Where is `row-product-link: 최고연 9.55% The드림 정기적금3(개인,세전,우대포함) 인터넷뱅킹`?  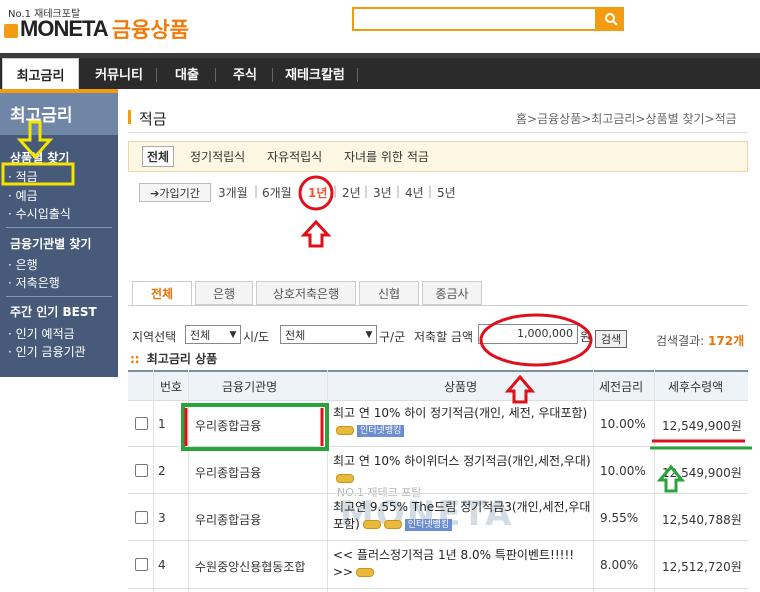
row-product-link: 최고연 9.55% The드림 정기적금3(개인,세전,우대포함) 인터넷뱅킹 is located at coordinates (462, 516).